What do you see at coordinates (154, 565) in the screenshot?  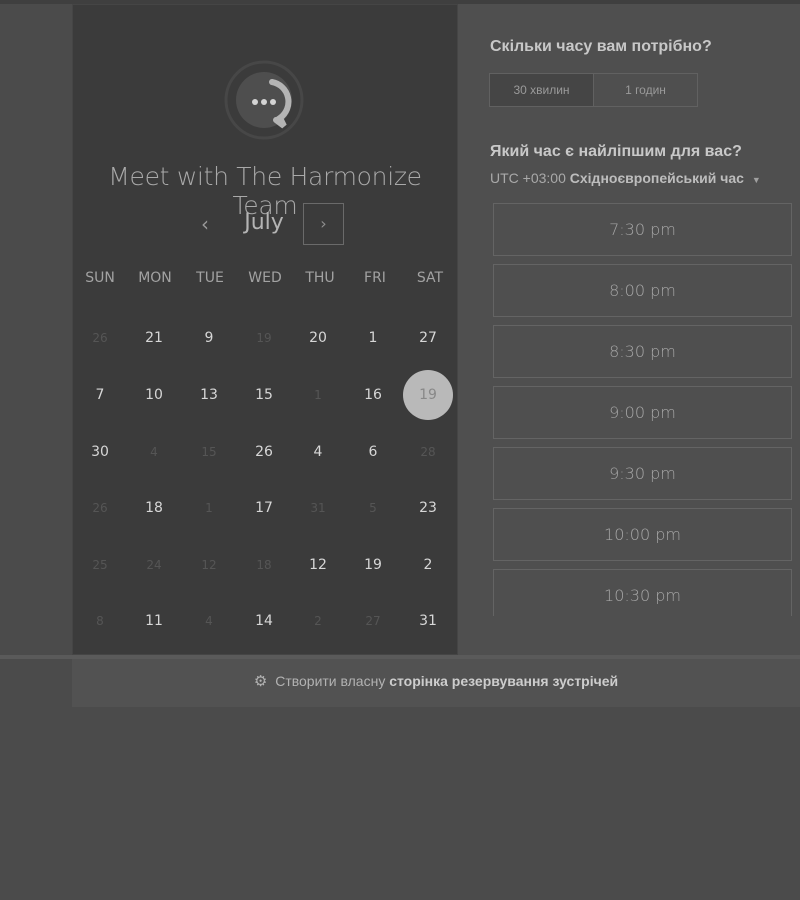 I see `calendar-day: 24` at bounding box center [154, 565].